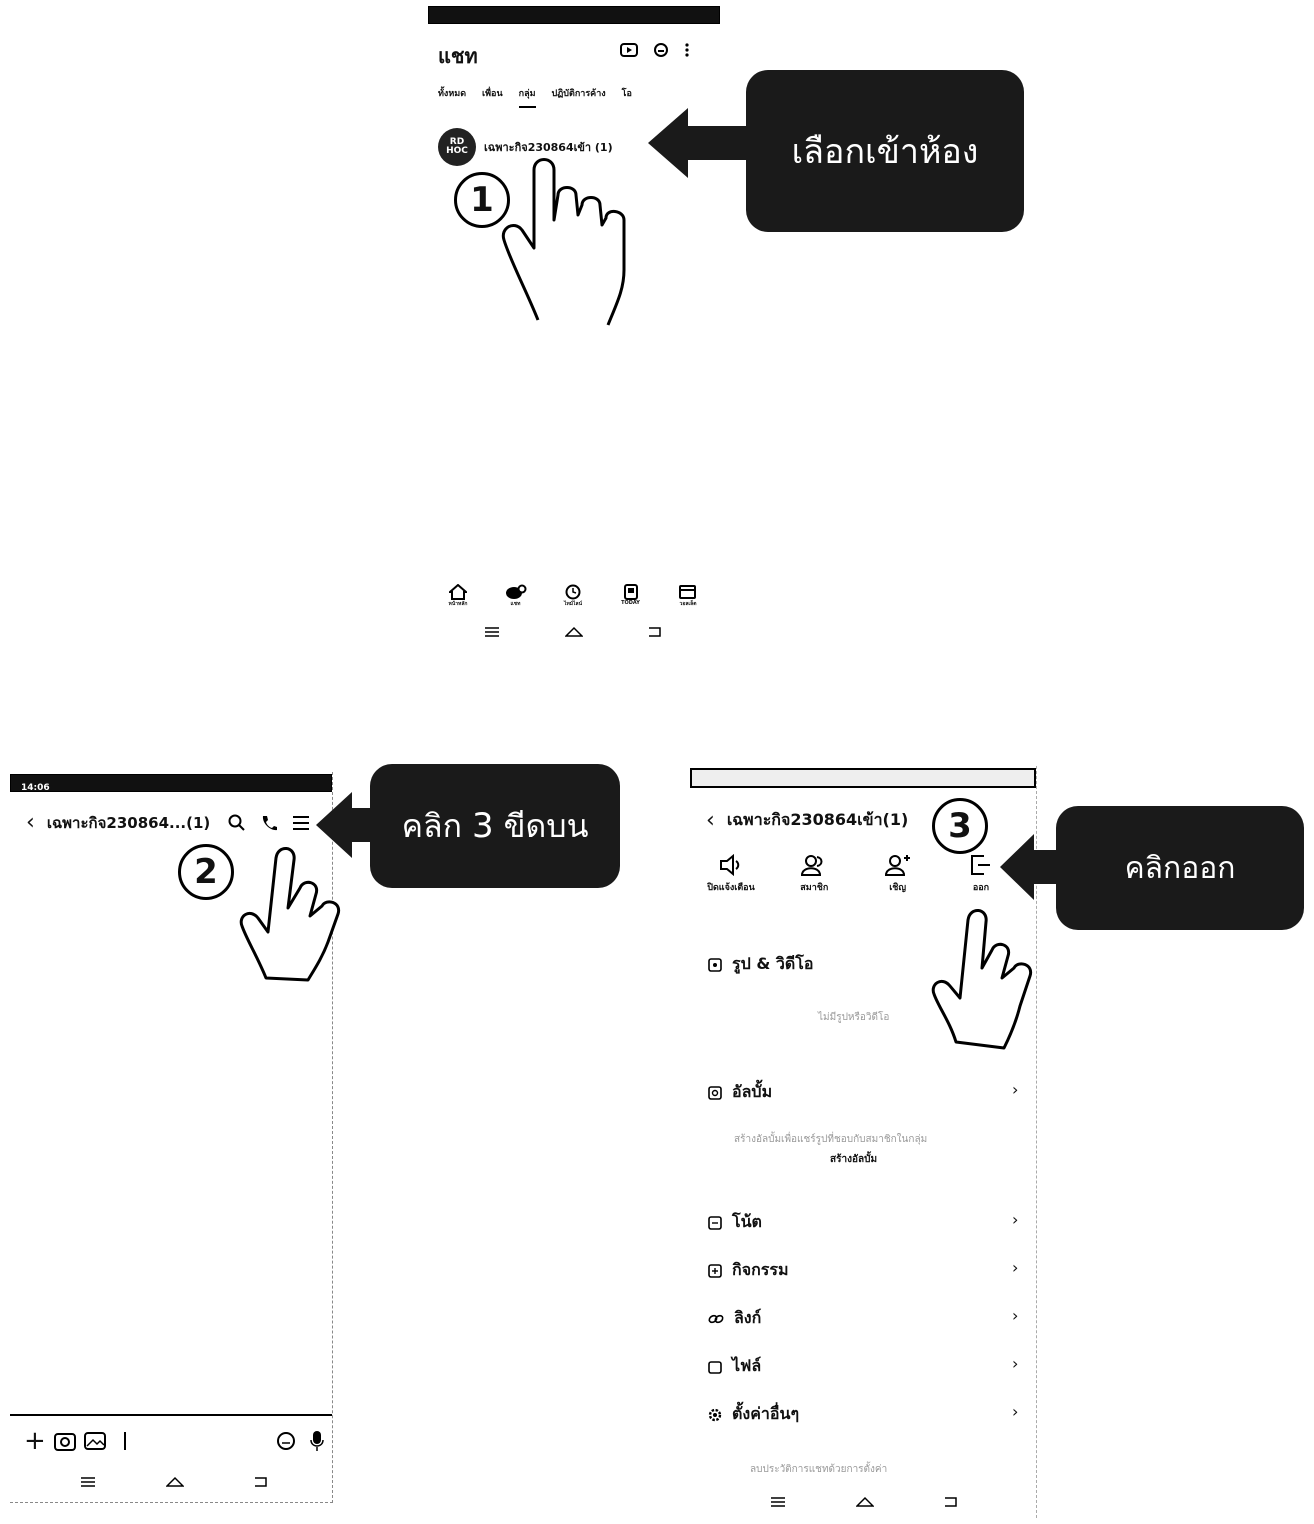 The width and height of the screenshot is (1314, 1524). I want to click on nav-wallet-label: วอลเล็ต, so click(688, 604).